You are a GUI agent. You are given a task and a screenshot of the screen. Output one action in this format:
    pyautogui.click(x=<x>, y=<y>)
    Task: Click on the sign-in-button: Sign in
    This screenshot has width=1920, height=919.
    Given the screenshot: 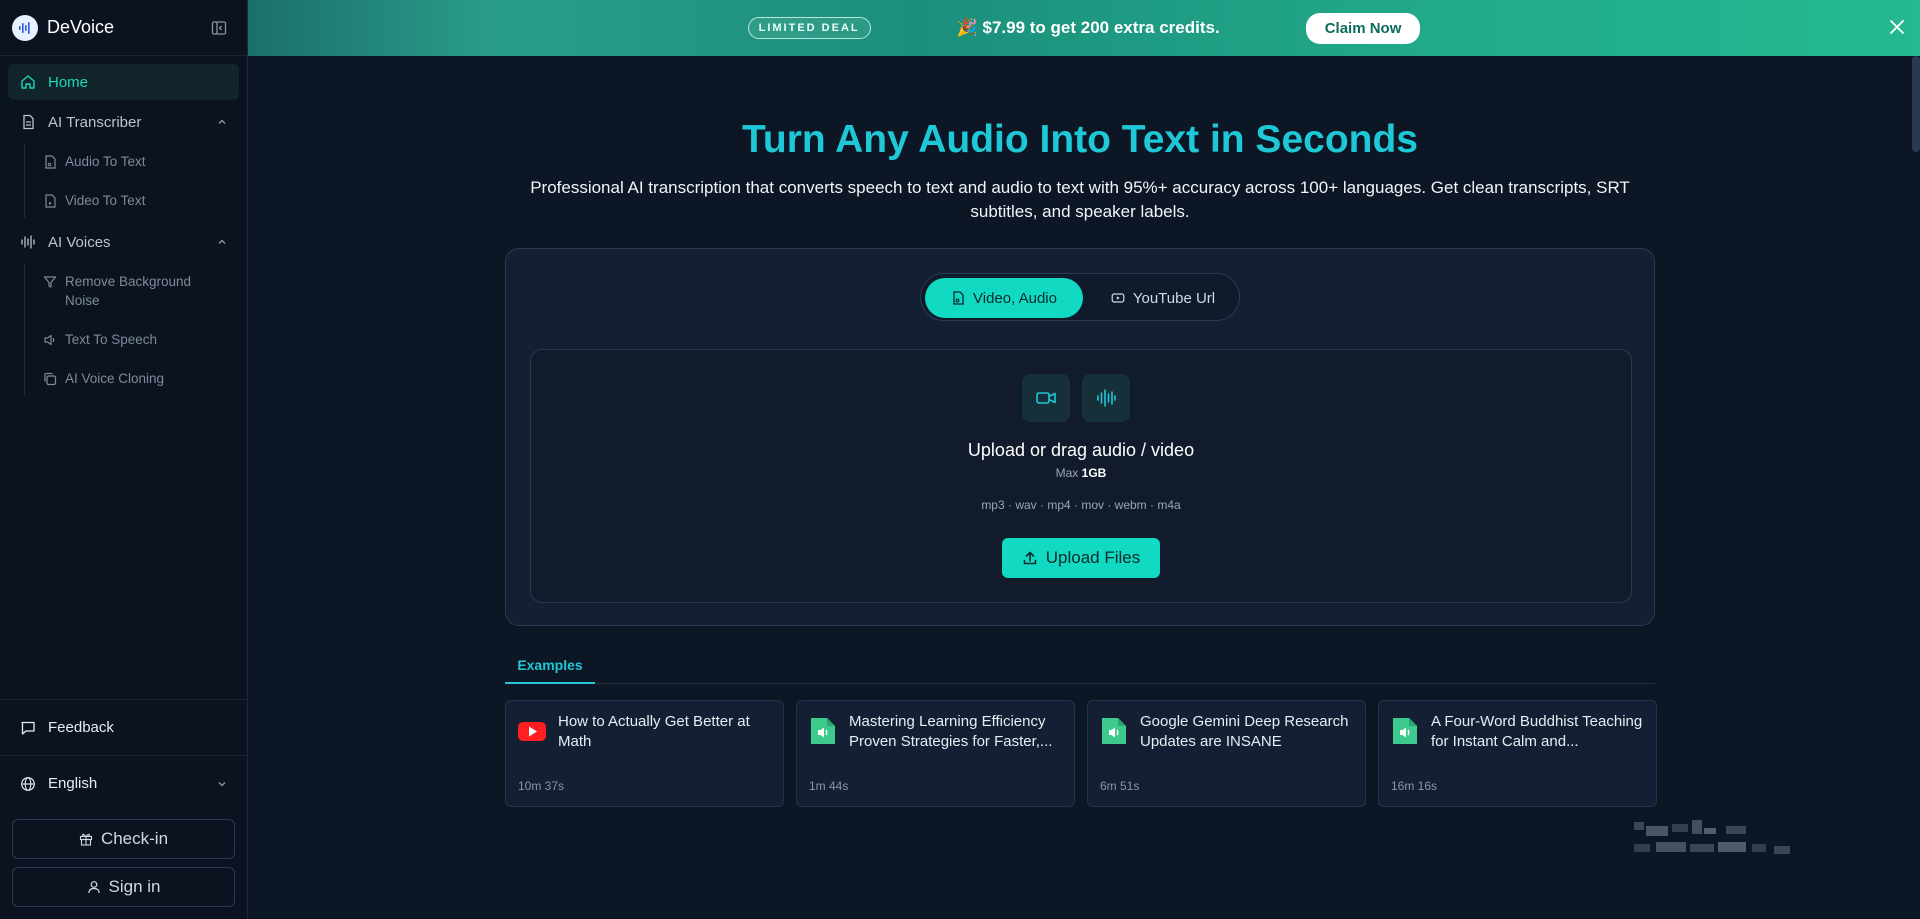 What is the action you would take?
    pyautogui.click(x=123, y=887)
    